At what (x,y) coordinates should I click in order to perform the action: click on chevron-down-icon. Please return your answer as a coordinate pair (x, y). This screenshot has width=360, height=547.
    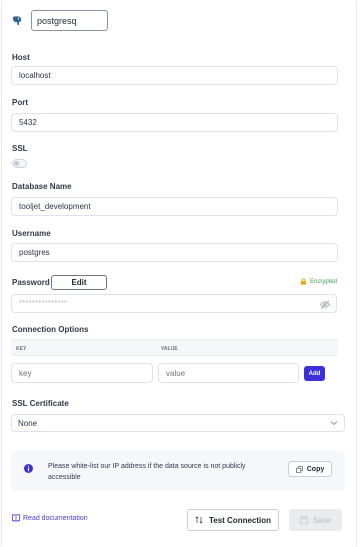
    Looking at the image, I should click on (334, 423).